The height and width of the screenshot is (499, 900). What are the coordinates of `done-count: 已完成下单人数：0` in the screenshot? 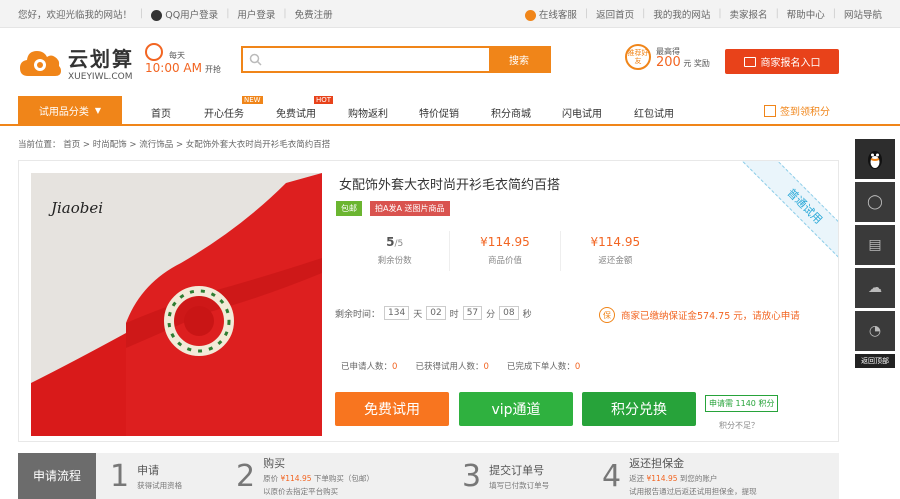 It's located at (543, 367).